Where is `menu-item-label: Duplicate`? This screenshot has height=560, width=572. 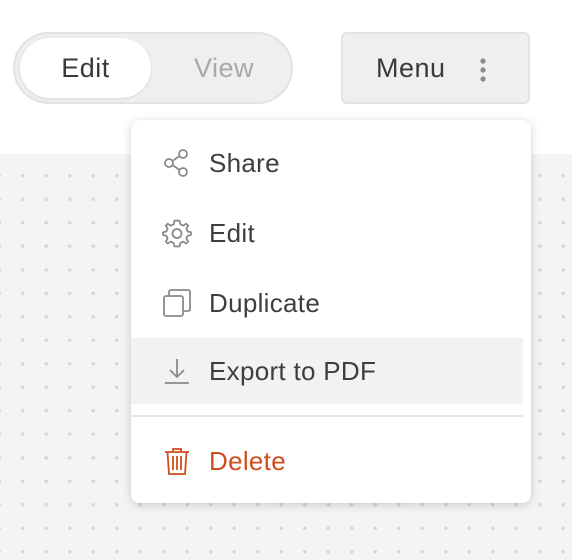 menu-item-label: Duplicate is located at coordinates (265, 302).